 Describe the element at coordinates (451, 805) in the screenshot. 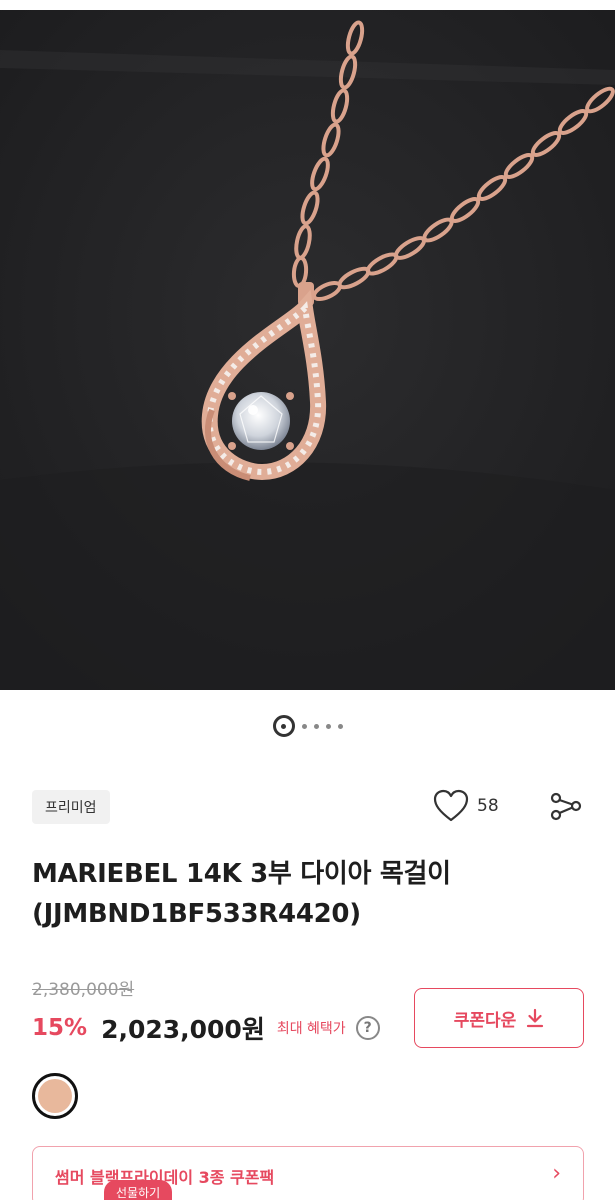

I see `heart-icon` at that location.